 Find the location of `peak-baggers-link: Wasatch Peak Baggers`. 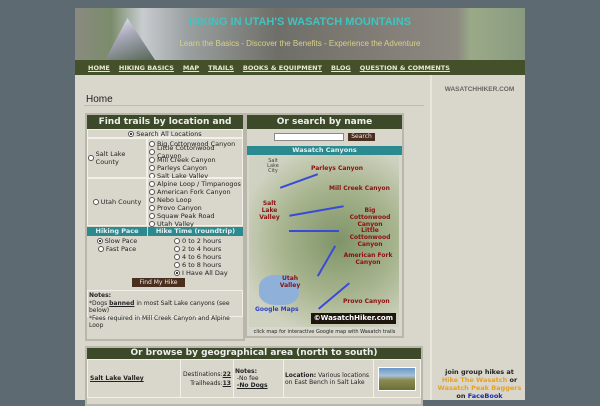

peak-baggers-link: Wasatch Peak Baggers is located at coordinates (480, 388).